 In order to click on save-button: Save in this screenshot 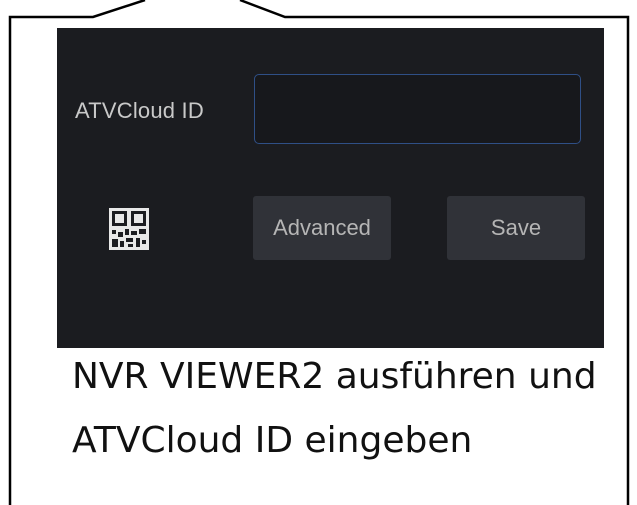, I will do `click(516, 228)`.